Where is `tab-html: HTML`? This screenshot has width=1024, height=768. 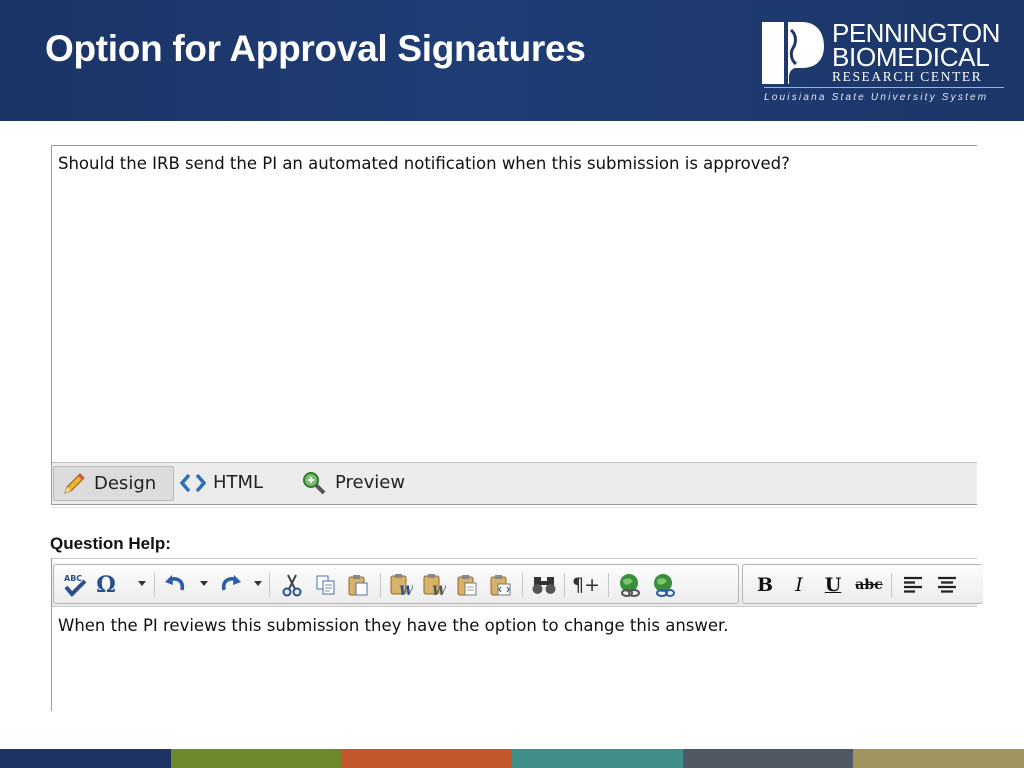 tab-html: HTML is located at coordinates (221, 482).